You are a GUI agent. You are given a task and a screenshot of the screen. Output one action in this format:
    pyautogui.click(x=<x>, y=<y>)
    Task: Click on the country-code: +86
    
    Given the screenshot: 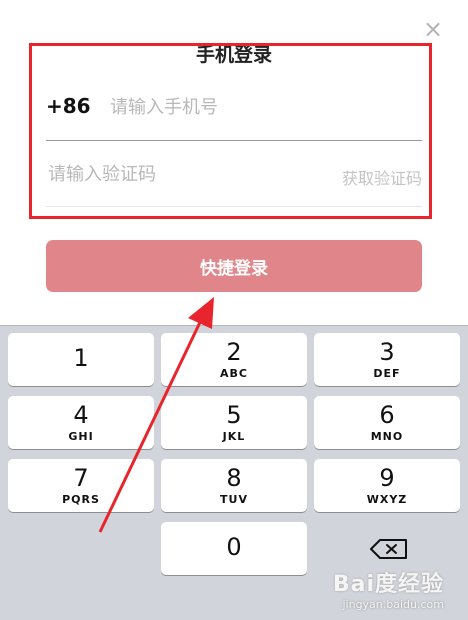 What is the action you would take?
    pyautogui.click(x=68, y=106)
    